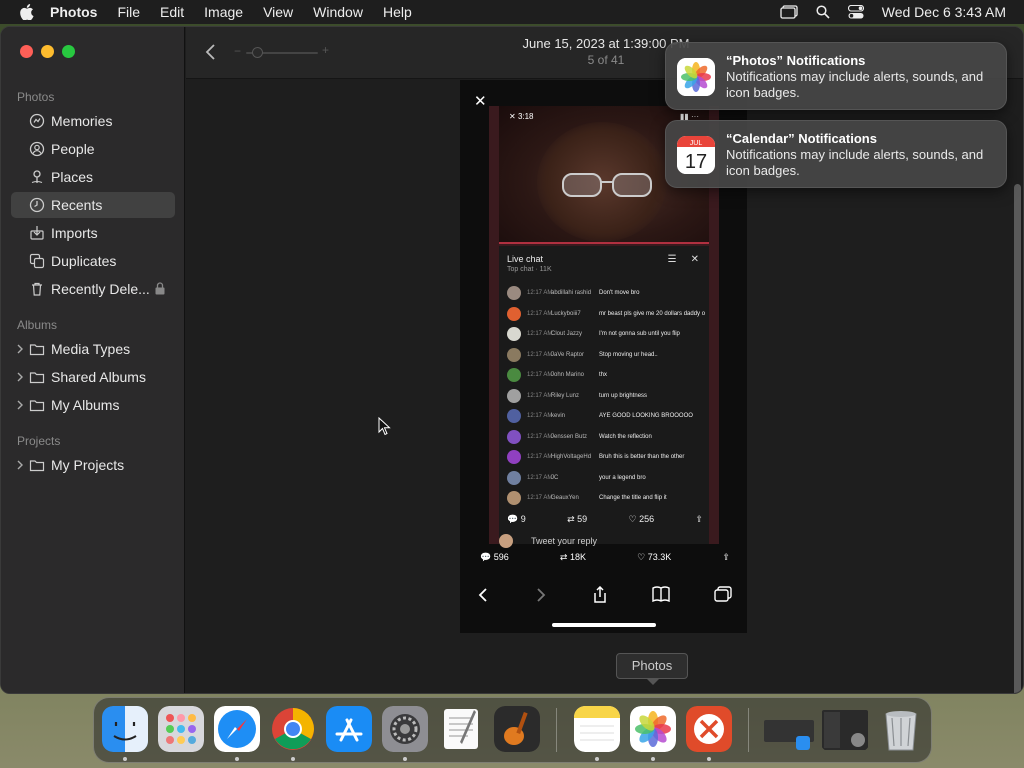 This screenshot has width=1024, height=768. I want to click on calendar-day: 17, so click(696, 162).